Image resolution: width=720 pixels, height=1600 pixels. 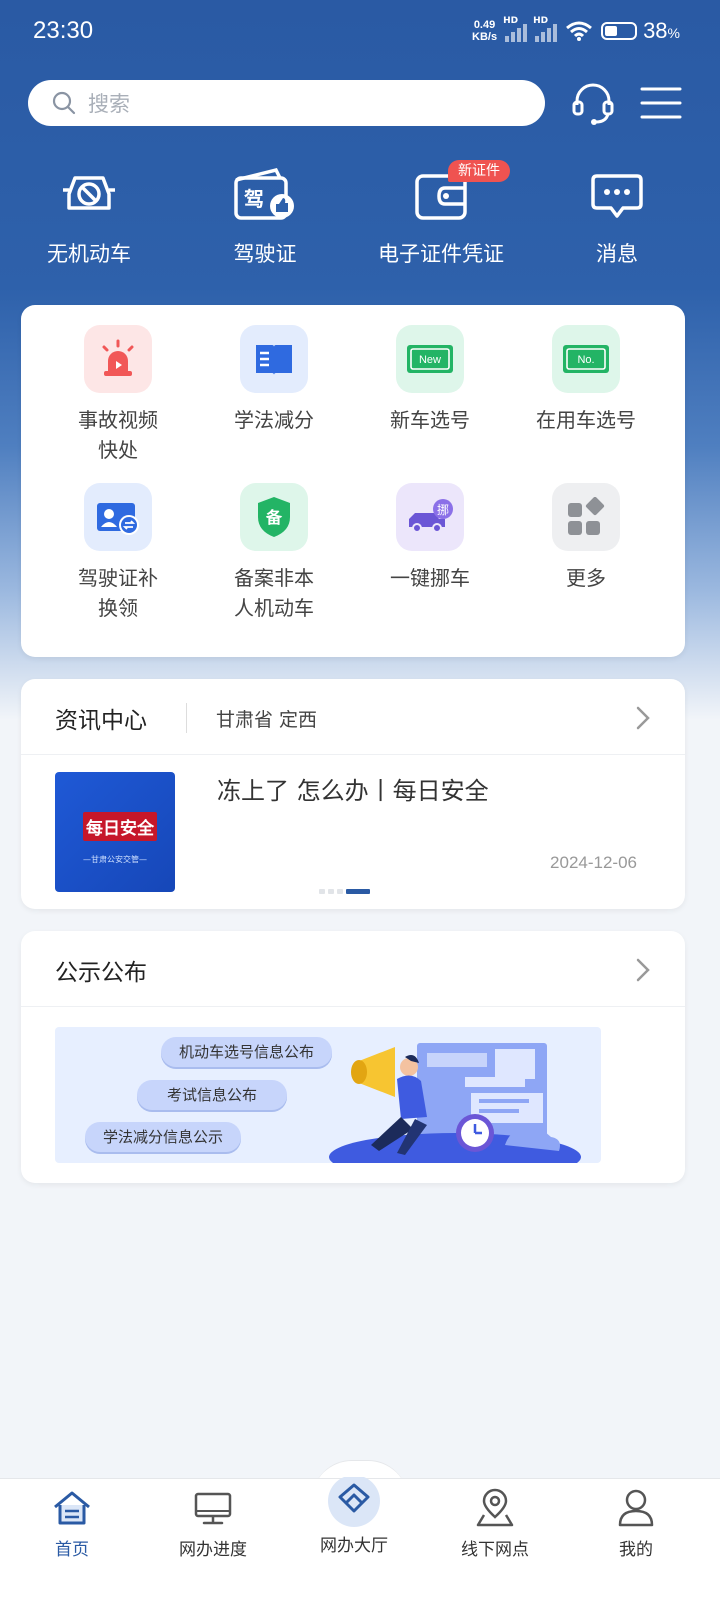 I want to click on svg-text: 备, so click(x=274, y=517).